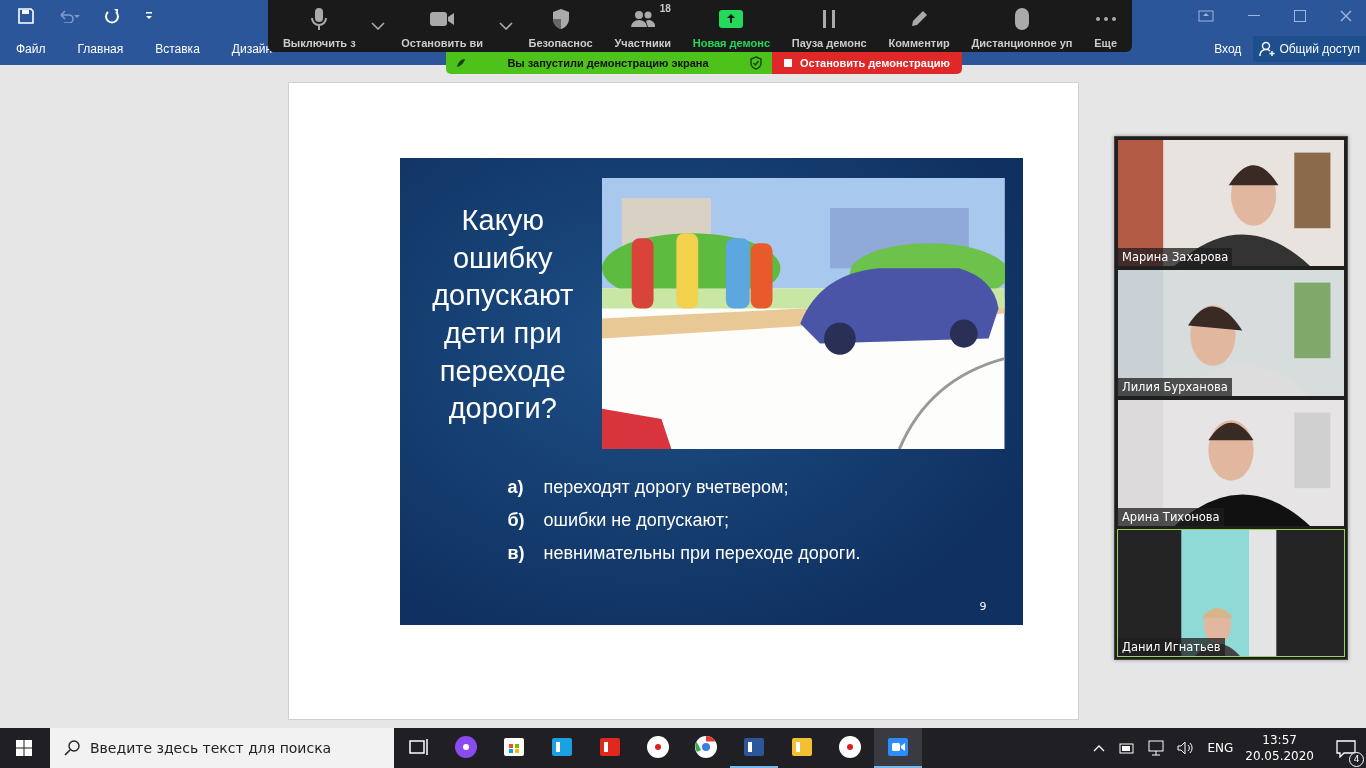 The image size is (1366, 768). What do you see at coordinates (516, 520) in the screenshot?
I see `answer-letter: б)` at bounding box center [516, 520].